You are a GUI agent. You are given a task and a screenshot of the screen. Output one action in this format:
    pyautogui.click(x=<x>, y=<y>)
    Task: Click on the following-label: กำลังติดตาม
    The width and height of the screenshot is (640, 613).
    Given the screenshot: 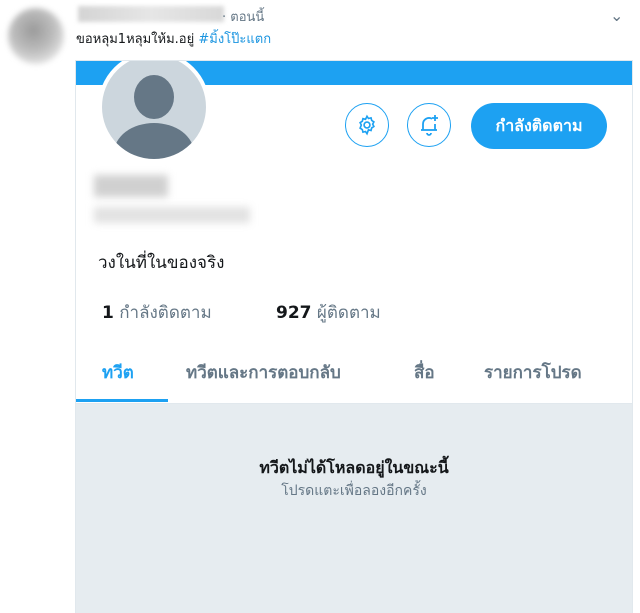 What is the action you would take?
    pyautogui.click(x=165, y=313)
    